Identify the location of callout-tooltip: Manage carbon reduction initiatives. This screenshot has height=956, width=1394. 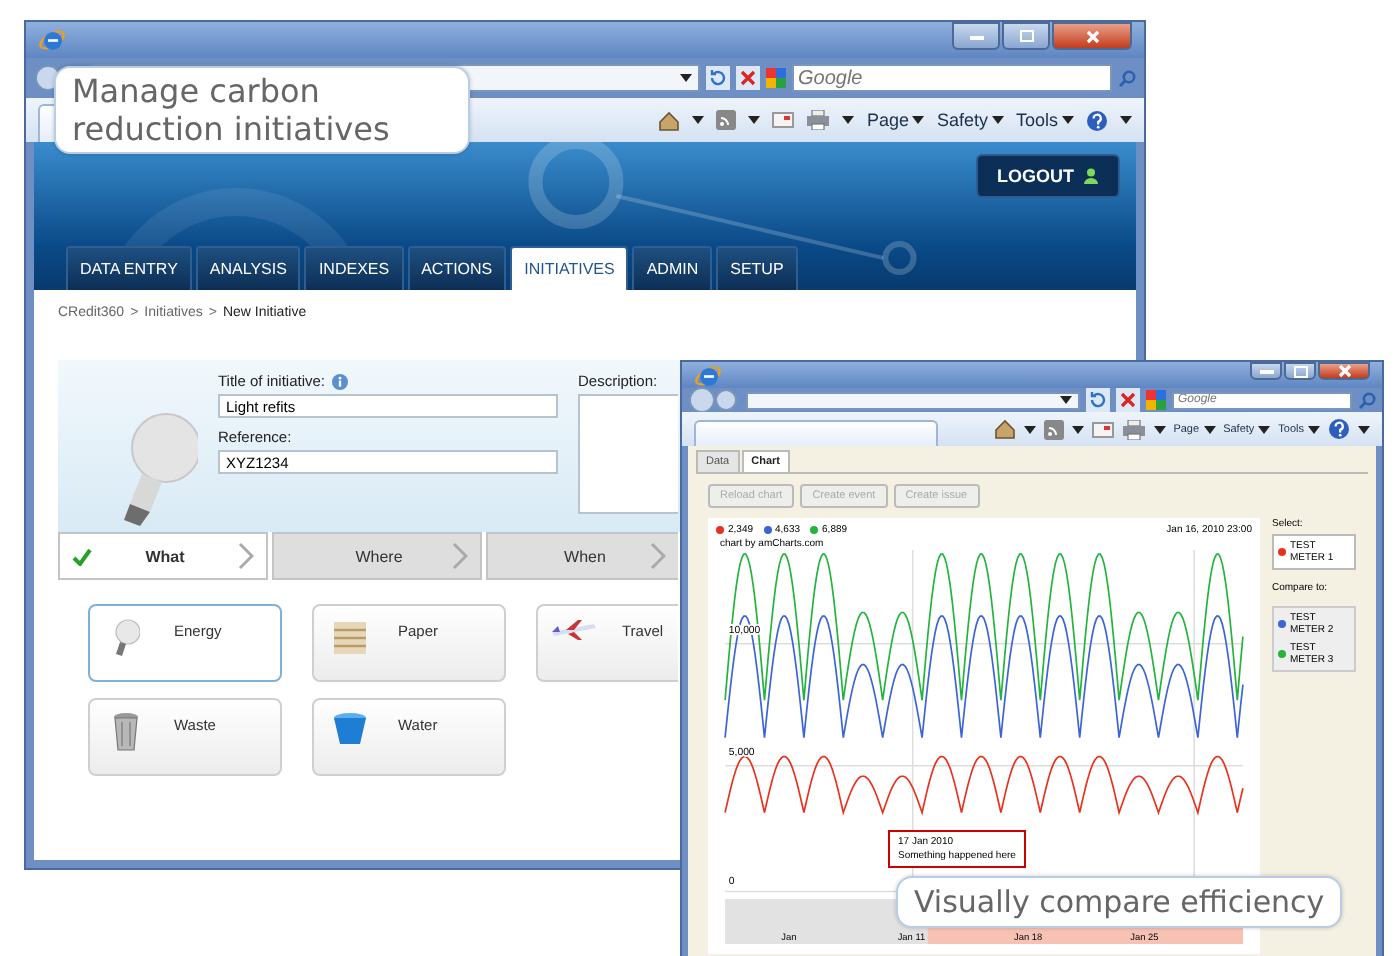
(262, 110).